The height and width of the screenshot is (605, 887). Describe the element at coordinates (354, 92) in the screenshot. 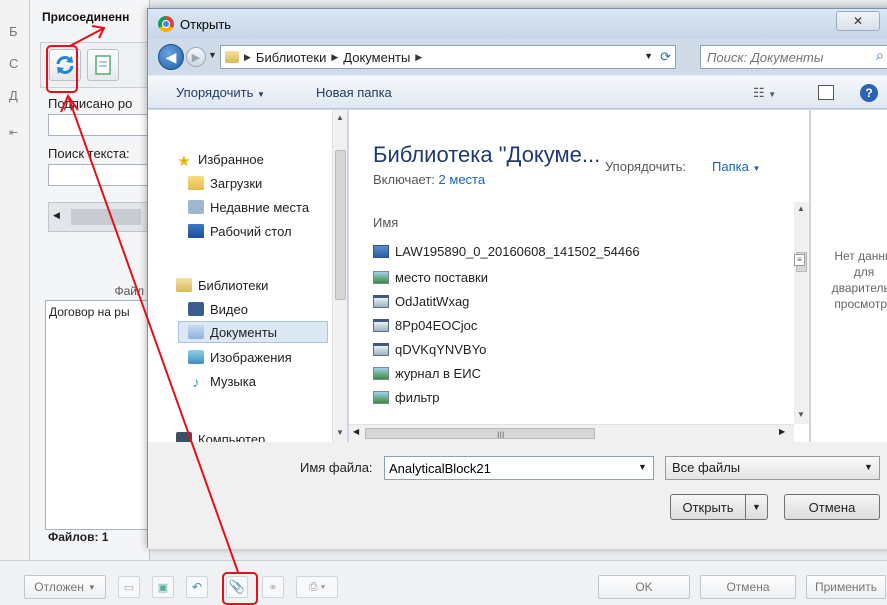

I see `new-folder-button: Новая папка` at that location.